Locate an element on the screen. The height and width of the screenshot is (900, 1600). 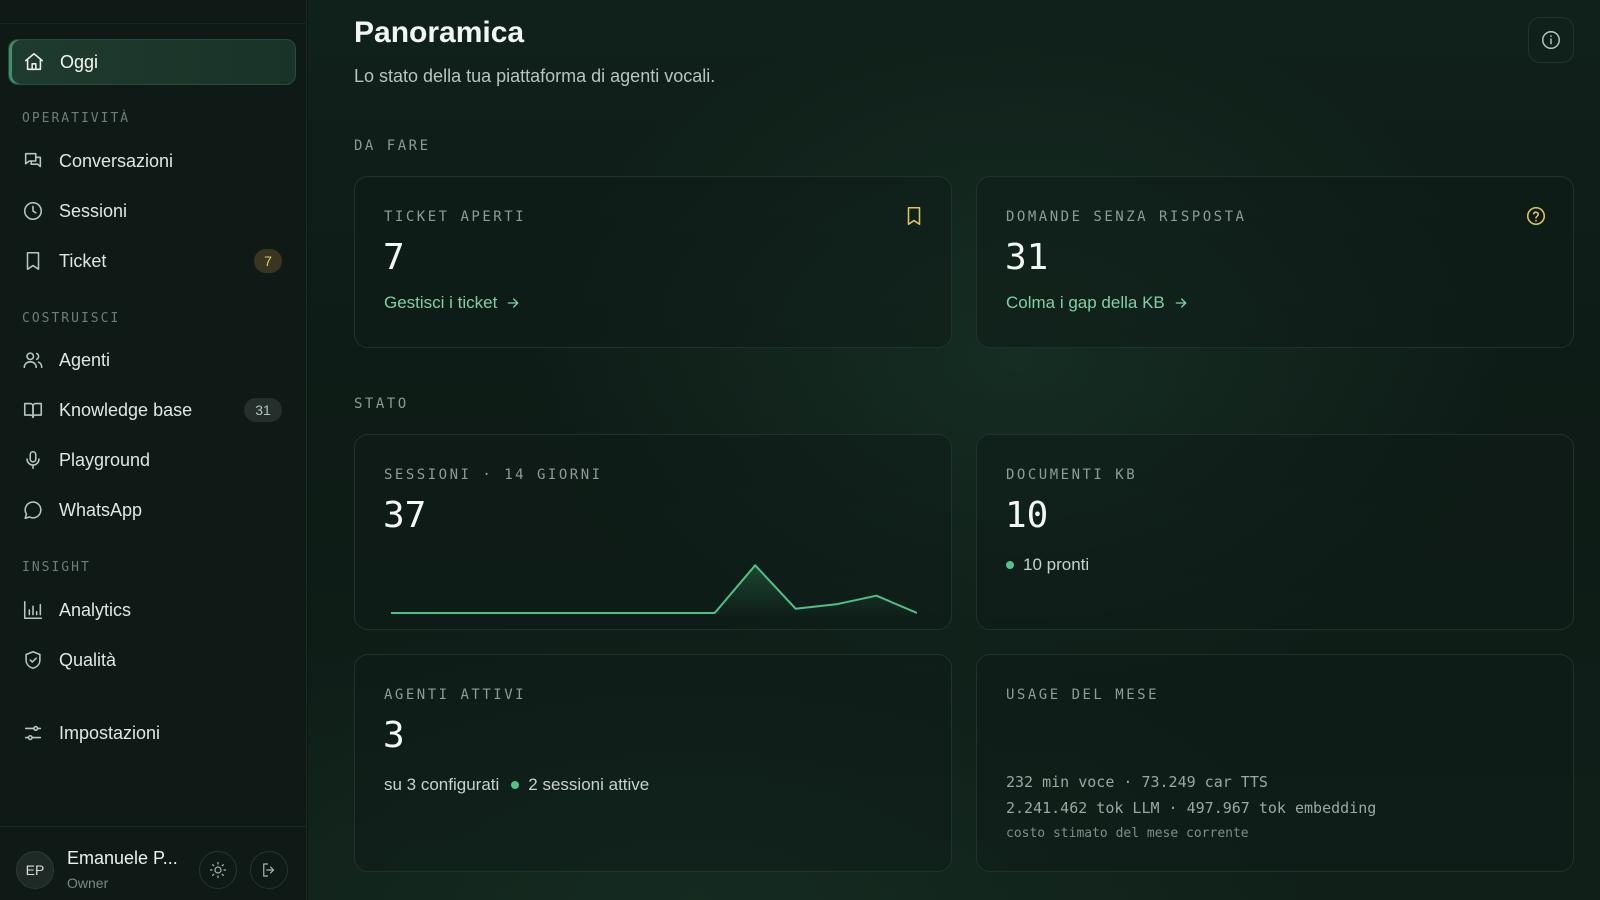
info-icon is located at coordinates (1551, 40).